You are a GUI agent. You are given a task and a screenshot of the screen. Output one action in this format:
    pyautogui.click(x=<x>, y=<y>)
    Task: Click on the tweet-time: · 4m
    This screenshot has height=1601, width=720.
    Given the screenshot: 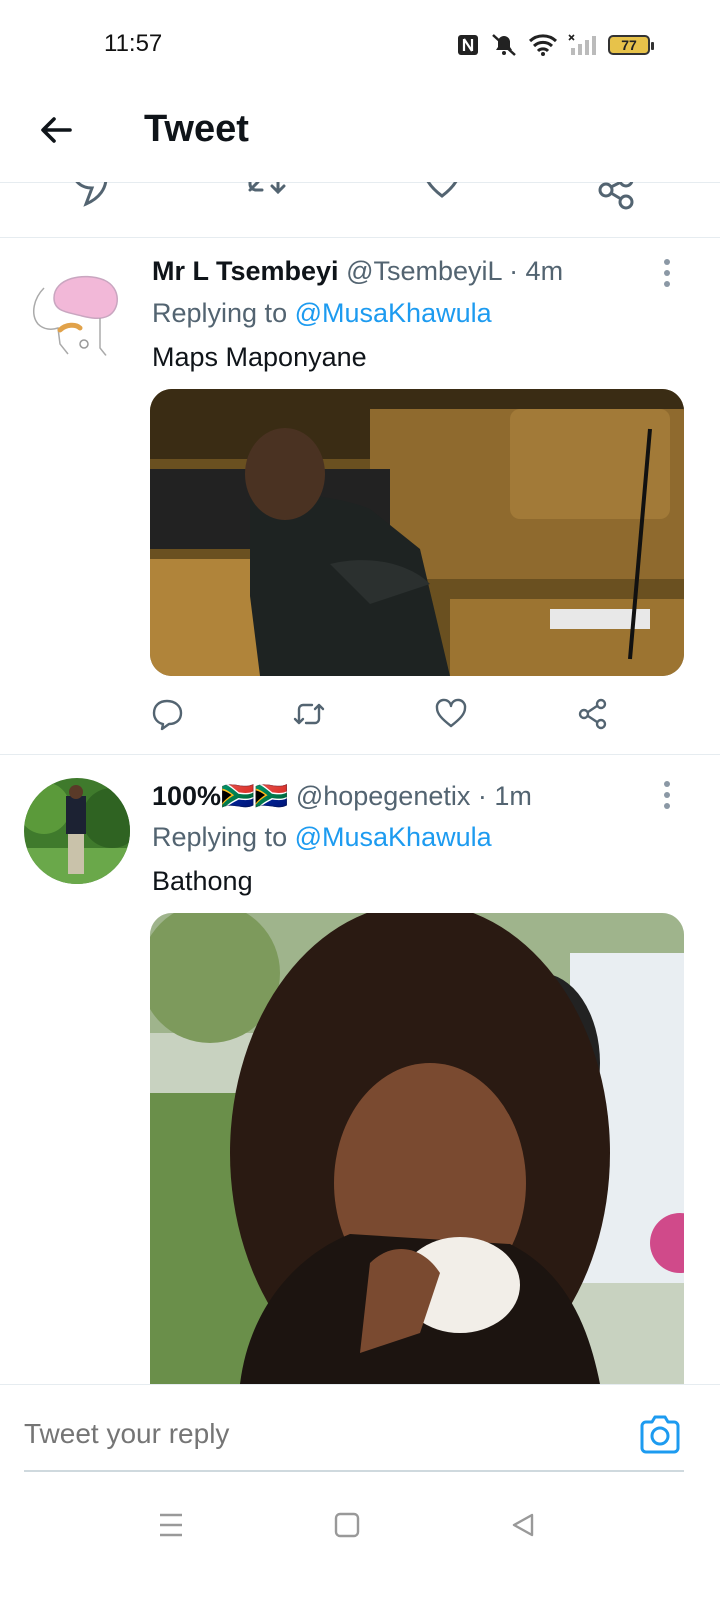 What is the action you would take?
    pyautogui.click(x=536, y=271)
    